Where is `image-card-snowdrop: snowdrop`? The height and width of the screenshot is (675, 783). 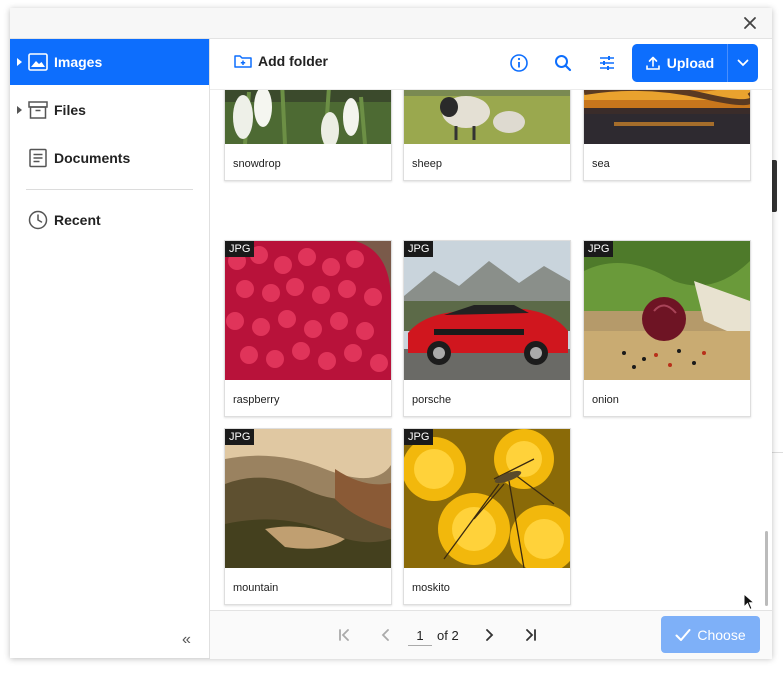
image-card-snowdrop: snowdrop is located at coordinates (308, 135).